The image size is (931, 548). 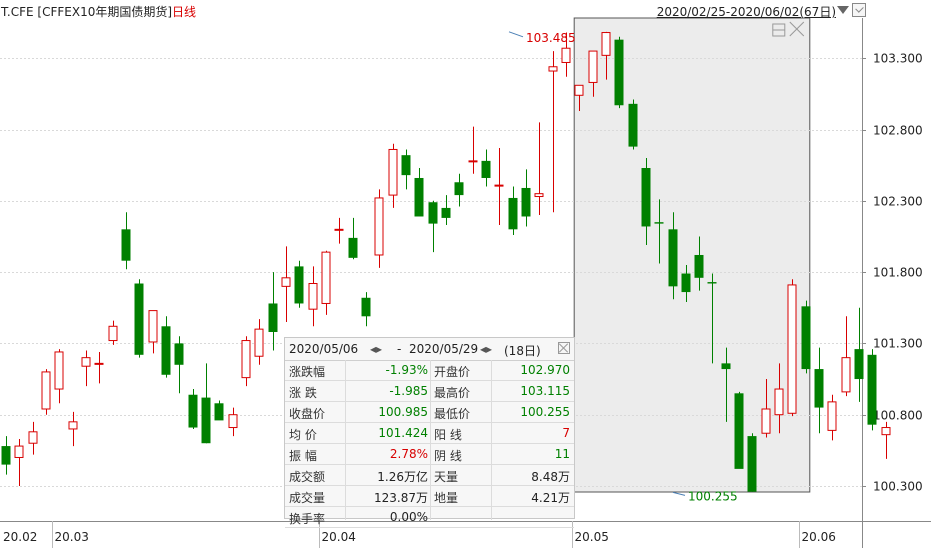 What do you see at coordinates (87, 12) in the screenshot?
I see `instrument-name: T.CFE [CFFEX10年期国债期货]` at bounding box center [87, 12].